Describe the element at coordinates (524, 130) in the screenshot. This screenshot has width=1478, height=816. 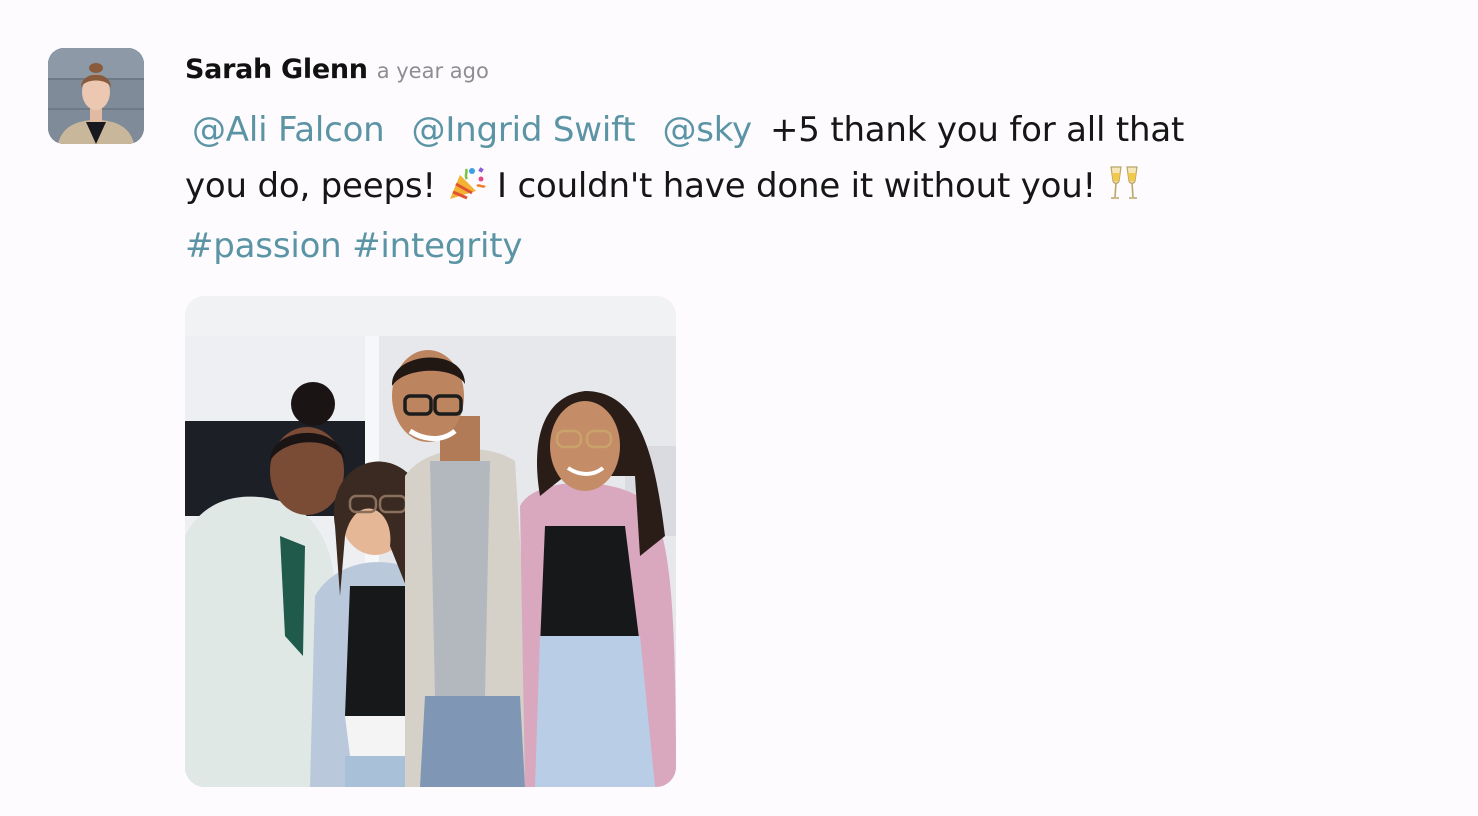
I see `mention-ingrid-swift: @Ingrid Swift` at that location.